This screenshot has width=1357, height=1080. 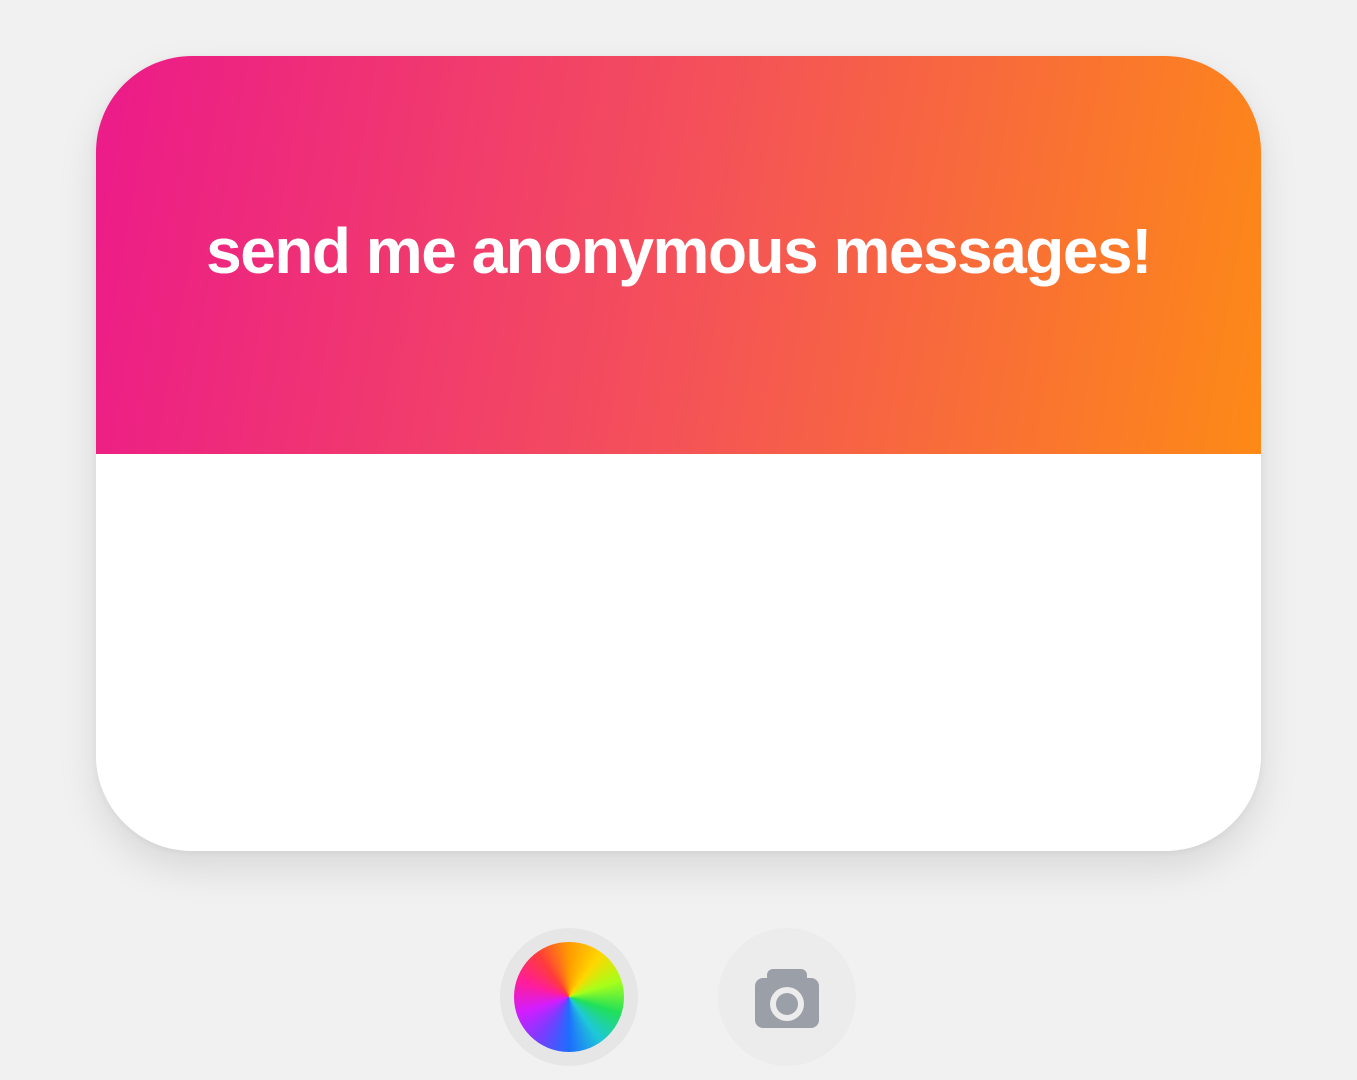 I want to click on color-wheel-icon, so click(x=569, y=997).